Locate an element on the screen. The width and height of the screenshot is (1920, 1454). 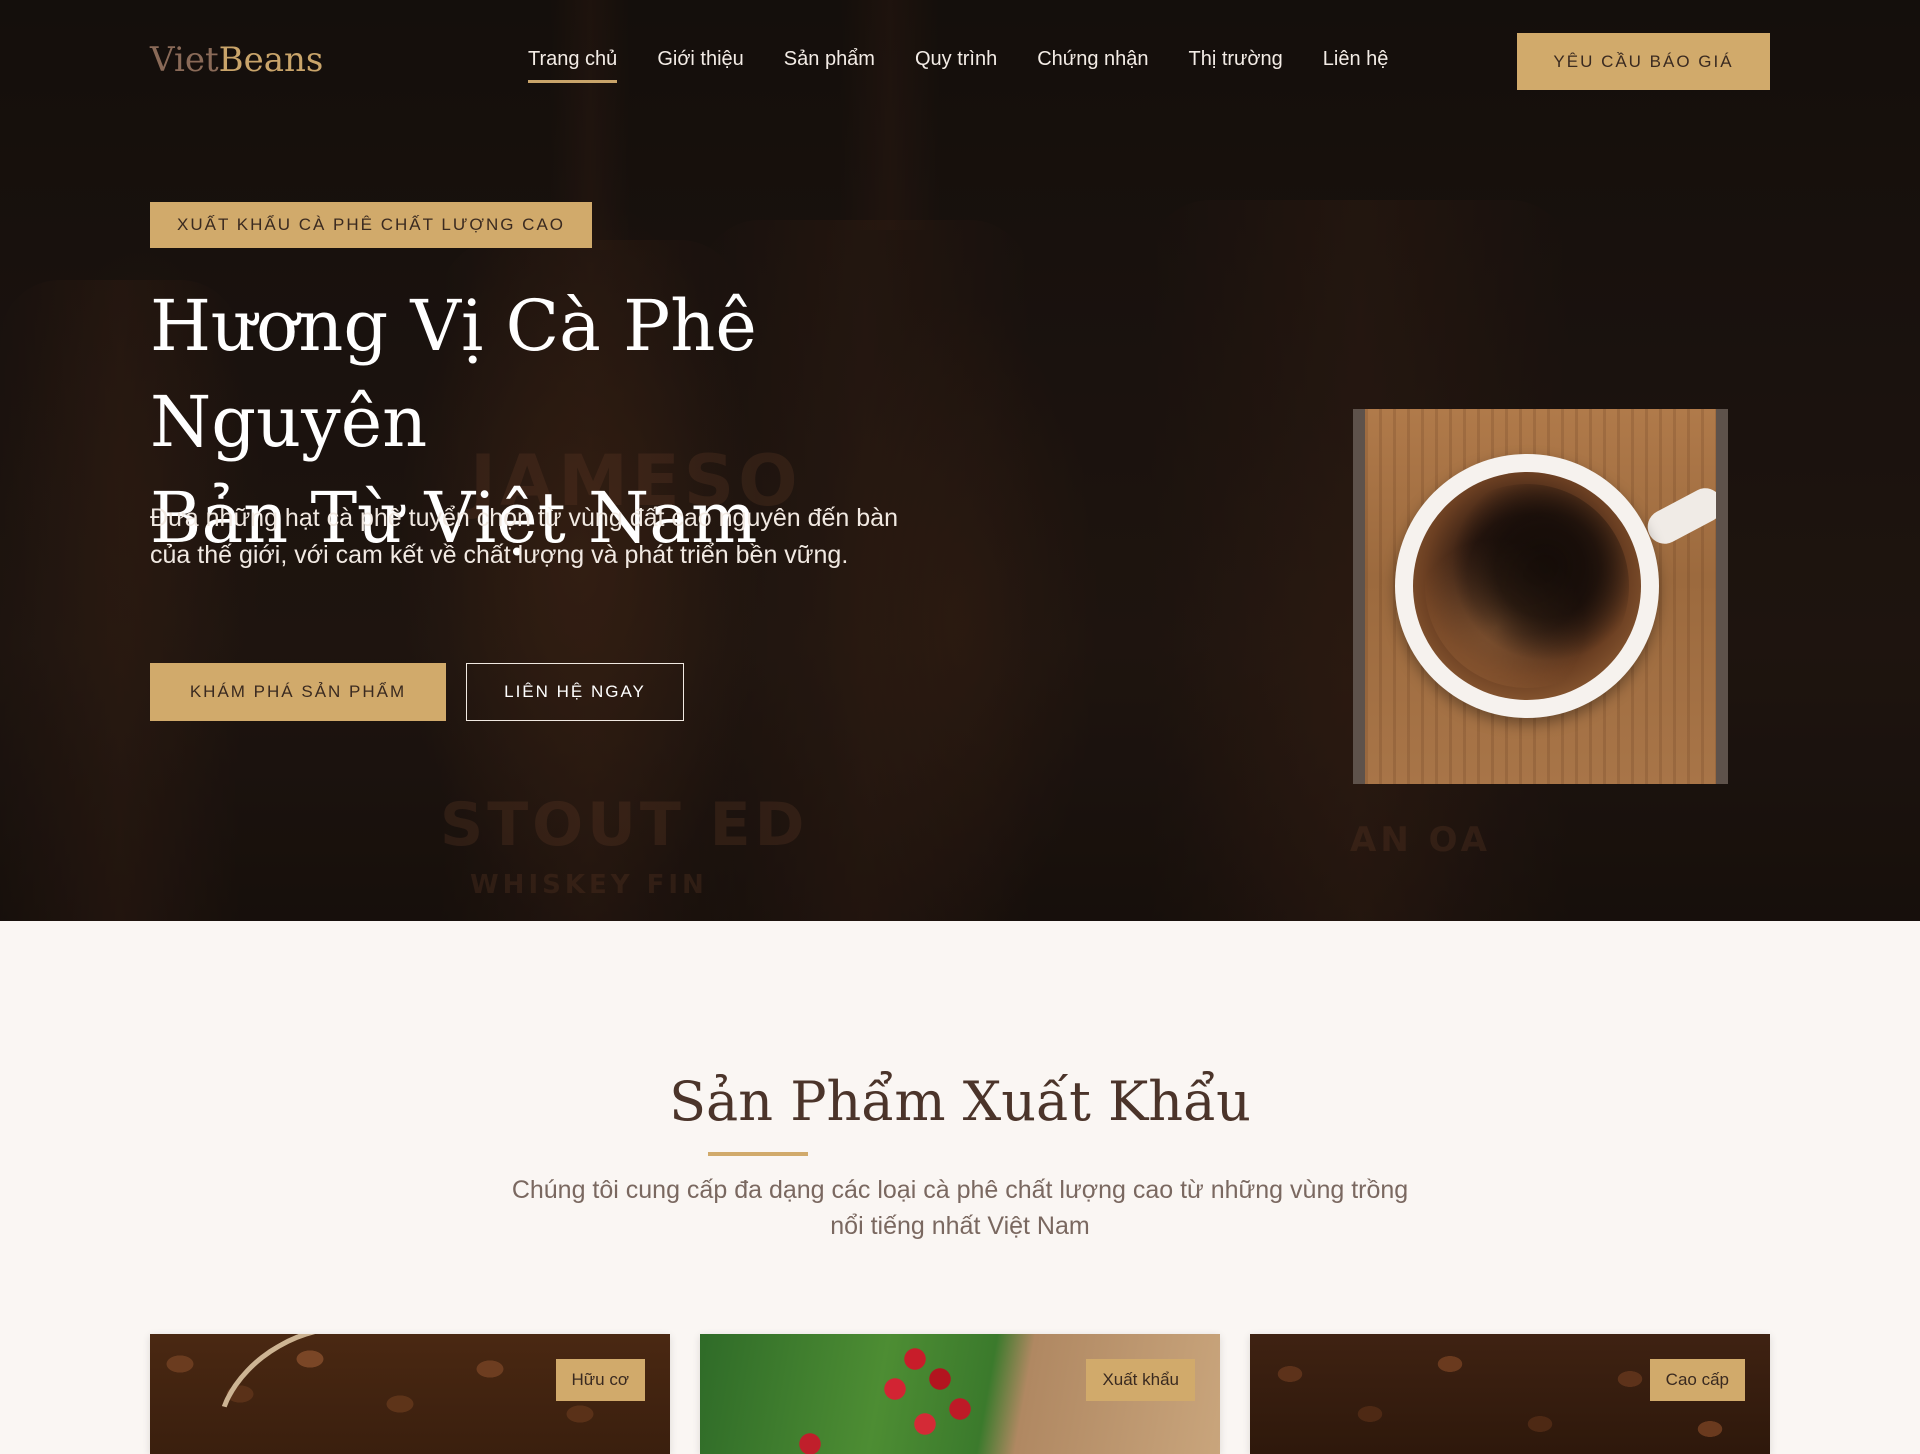
product-badge: Xuất khẩu is located at coordinates (1140, 1380).